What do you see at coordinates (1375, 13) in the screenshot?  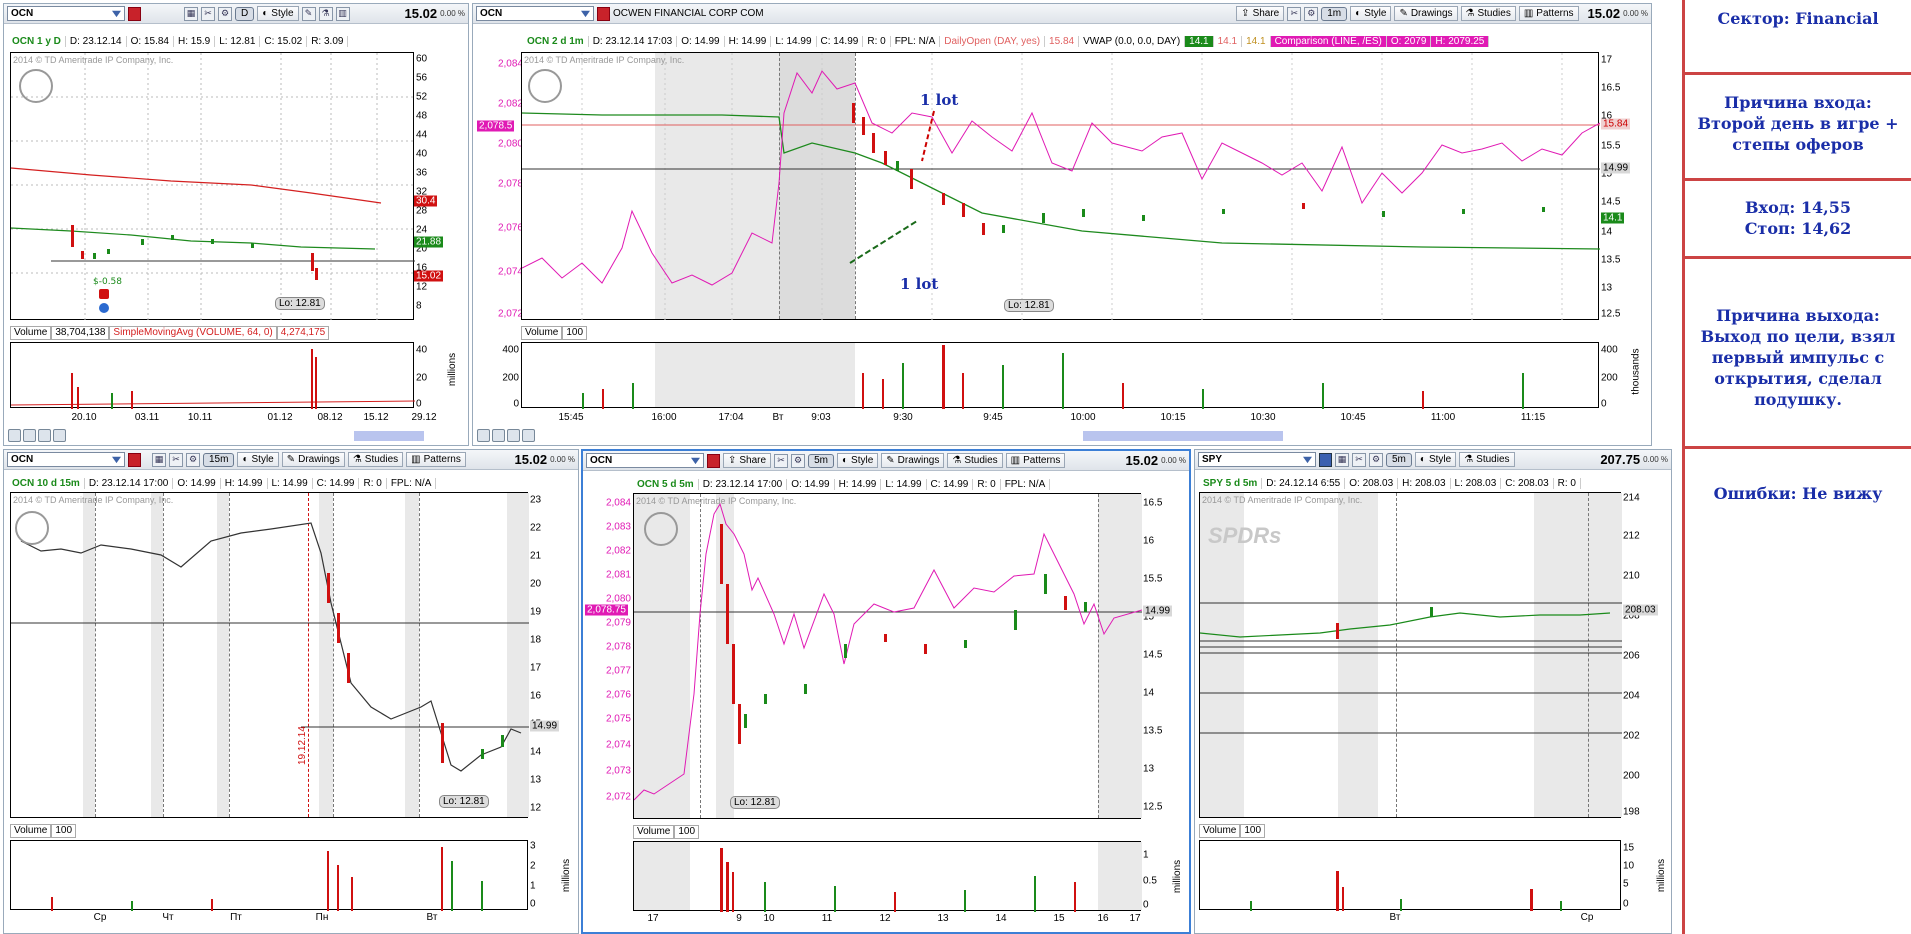 I see `style-label: Style` at bounding box center [1375, 13].